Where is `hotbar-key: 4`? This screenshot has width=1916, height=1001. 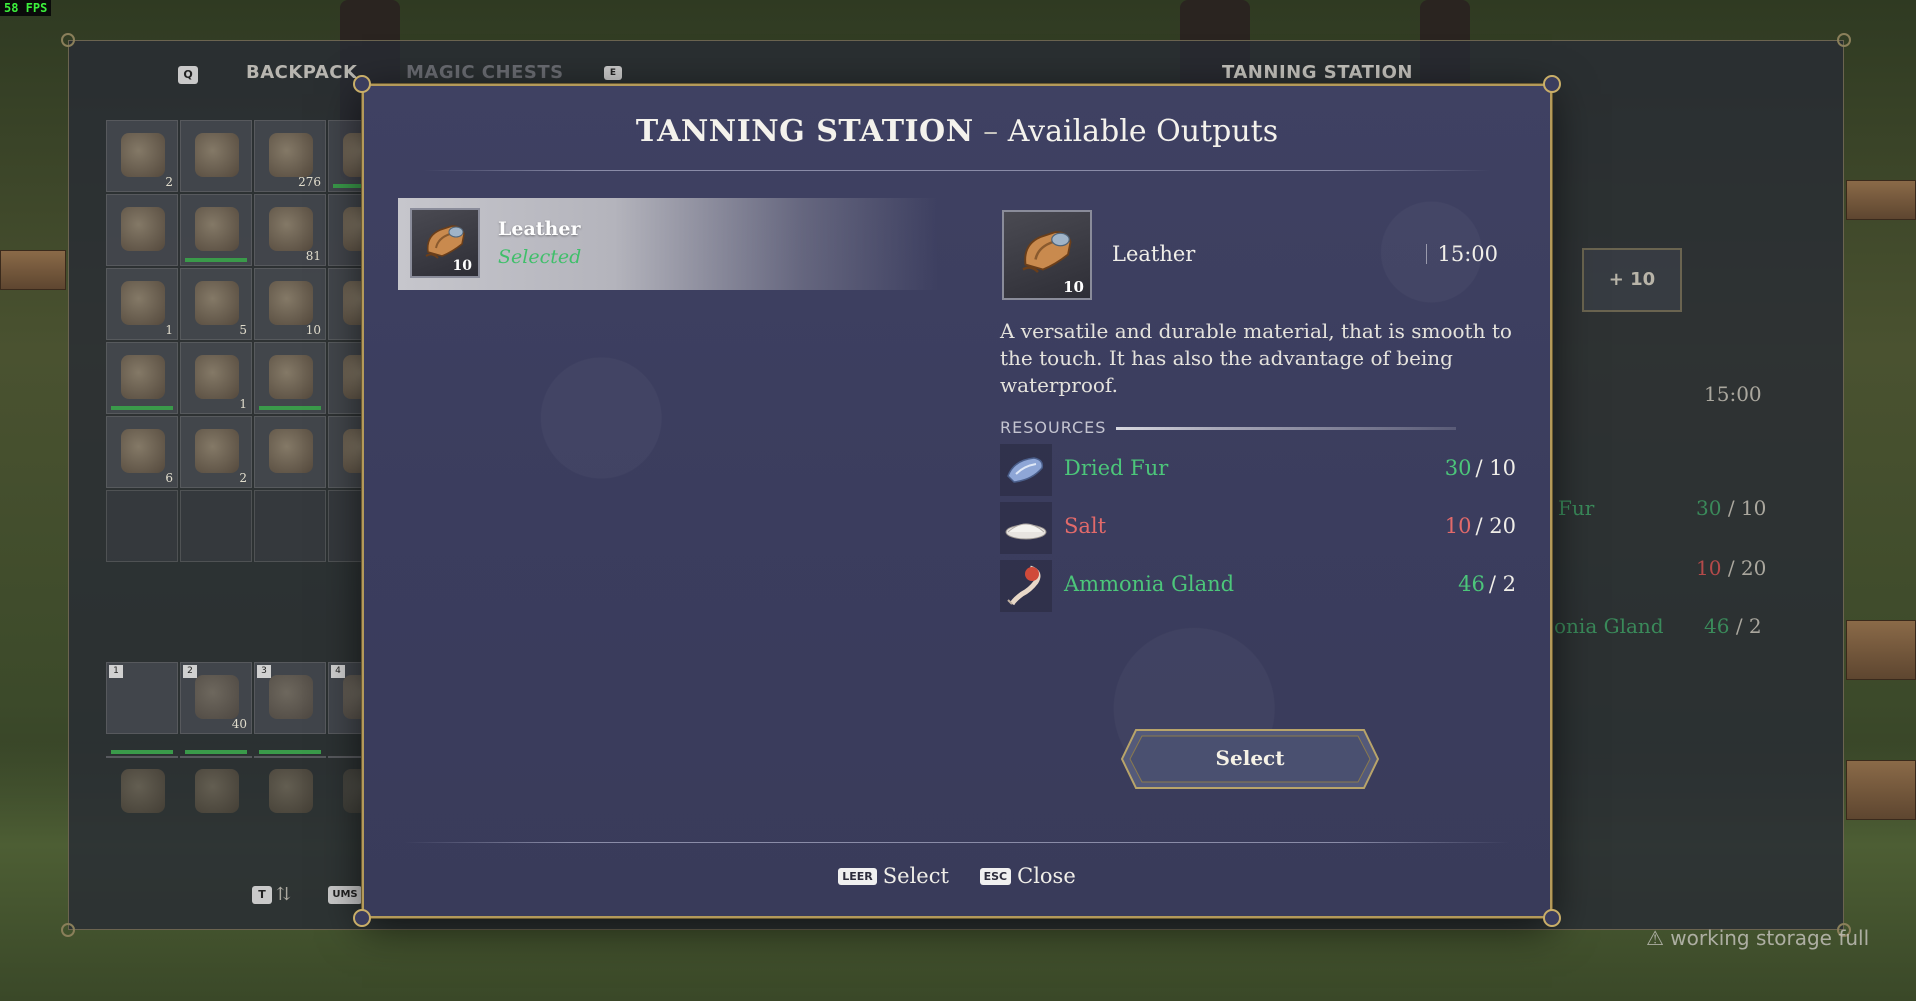 hotbar-key: 4 is located at coordinates (338, 671).